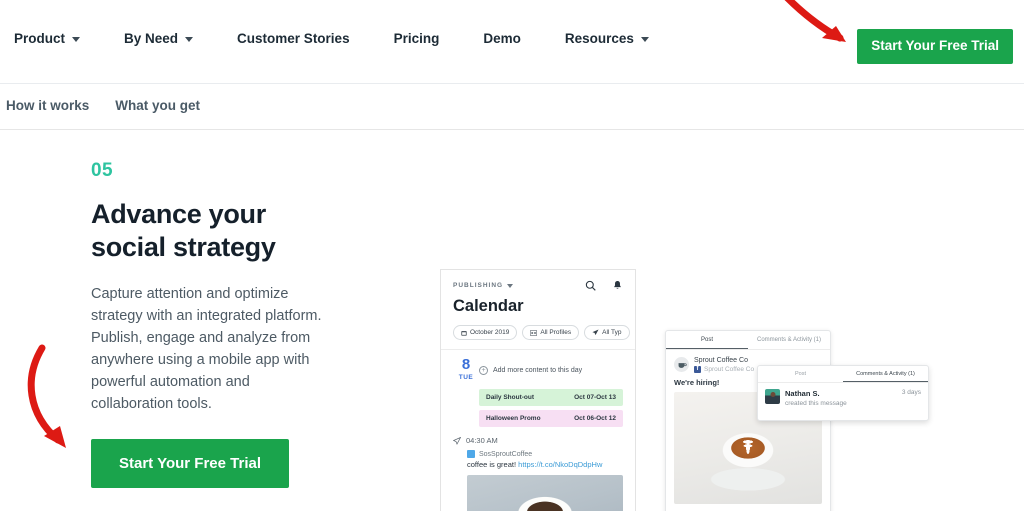 This screenshot has height=512, width=1024. I want to click on activity-timestamp: 3 days, so click(911, 392).